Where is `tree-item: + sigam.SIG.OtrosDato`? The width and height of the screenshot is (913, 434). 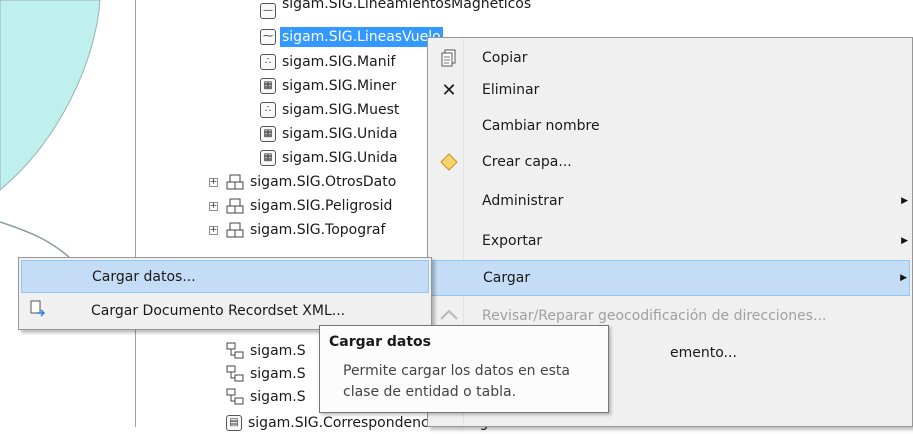 tree-item: + sigam.SIG.OtrosDato is located at coordinates (303, 182).